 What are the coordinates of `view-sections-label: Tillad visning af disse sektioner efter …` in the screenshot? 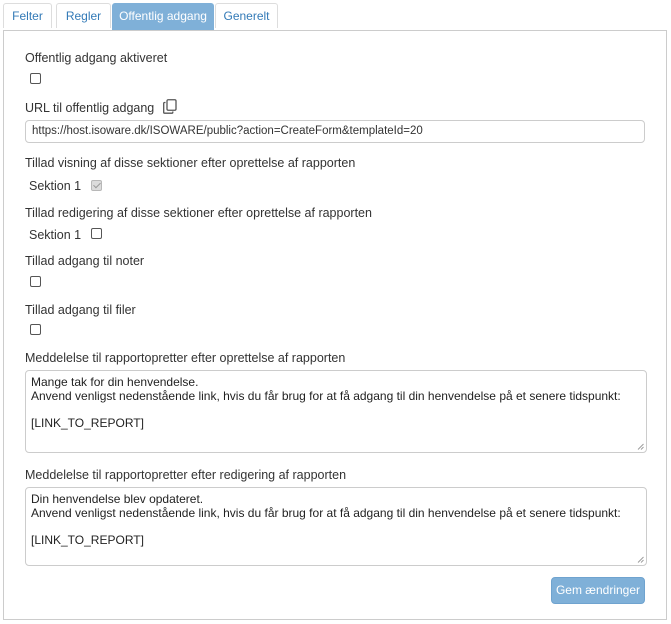 It's located at (190, 163).